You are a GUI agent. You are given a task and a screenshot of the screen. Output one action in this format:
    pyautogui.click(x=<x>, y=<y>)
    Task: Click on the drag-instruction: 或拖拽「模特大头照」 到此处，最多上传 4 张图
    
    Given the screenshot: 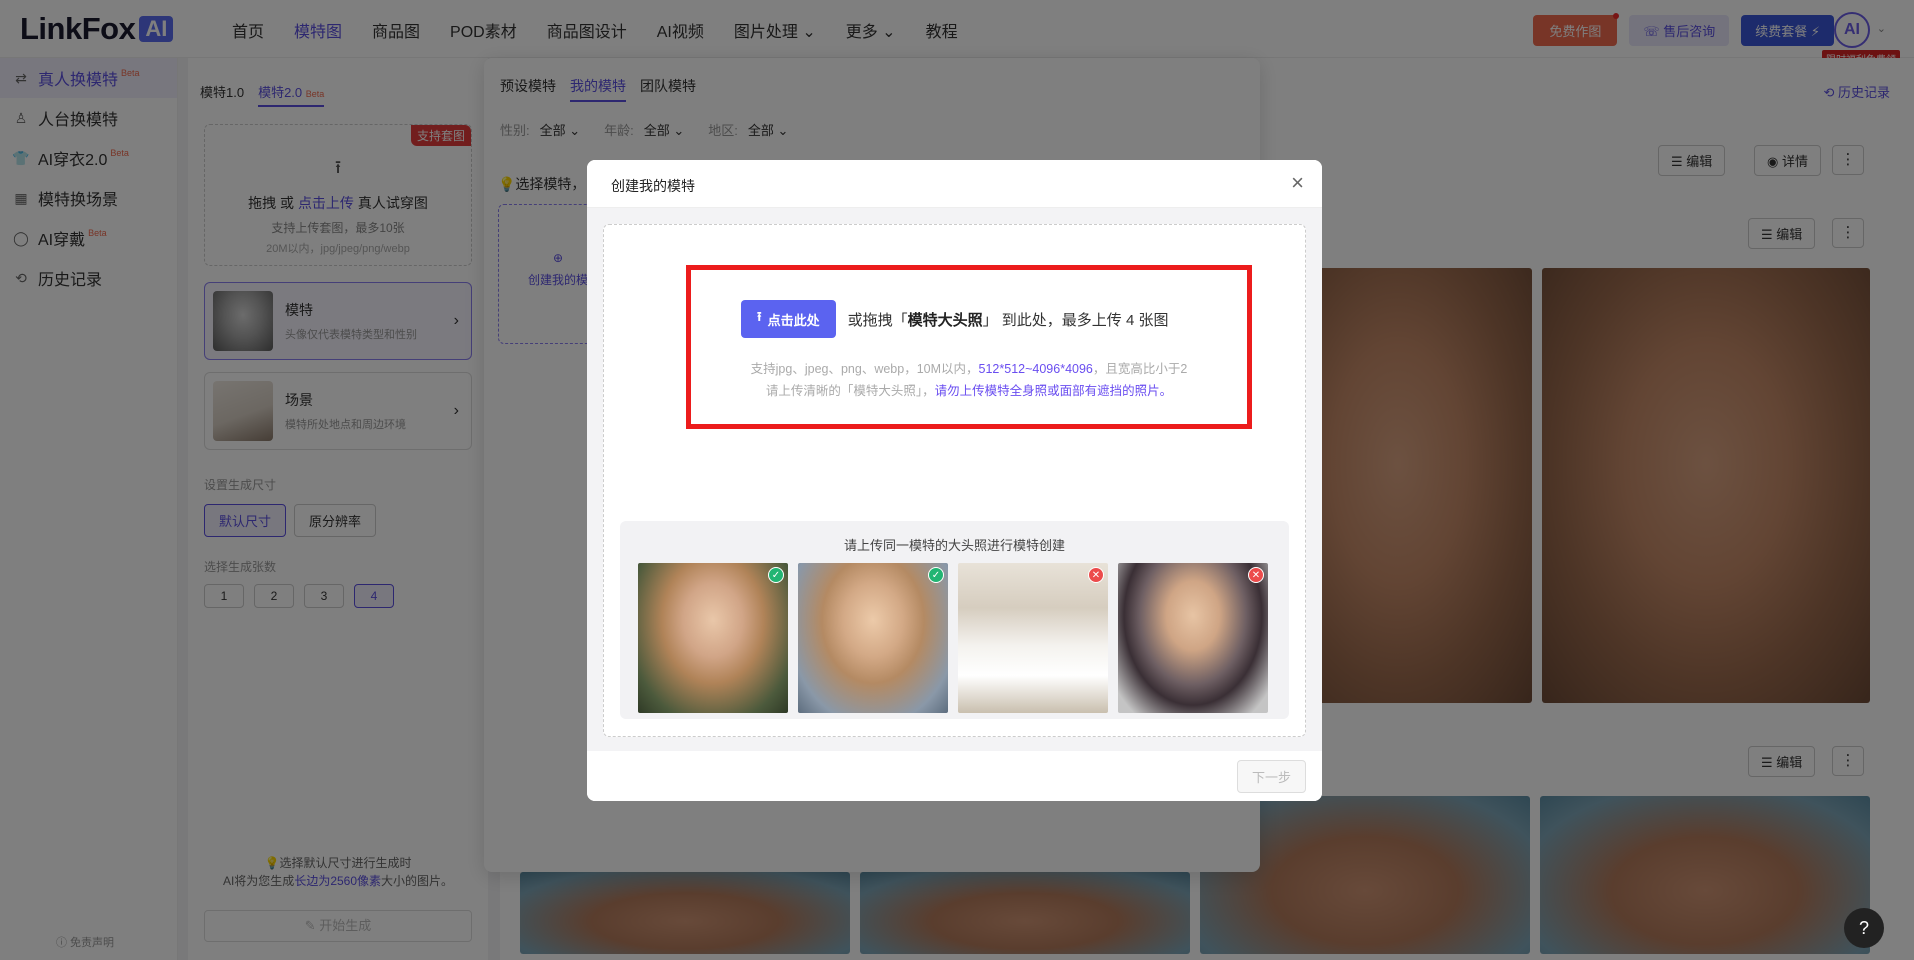 What is the action you would take?
    pyautogui.click(x=1008, y=319)
    